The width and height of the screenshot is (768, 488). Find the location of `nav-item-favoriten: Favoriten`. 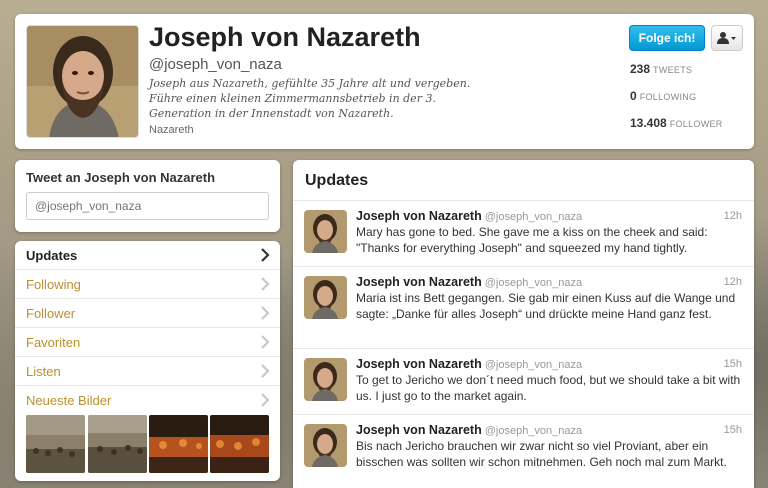

nav-item-favoriten: Favoriten is located at coordinates (147, 342).